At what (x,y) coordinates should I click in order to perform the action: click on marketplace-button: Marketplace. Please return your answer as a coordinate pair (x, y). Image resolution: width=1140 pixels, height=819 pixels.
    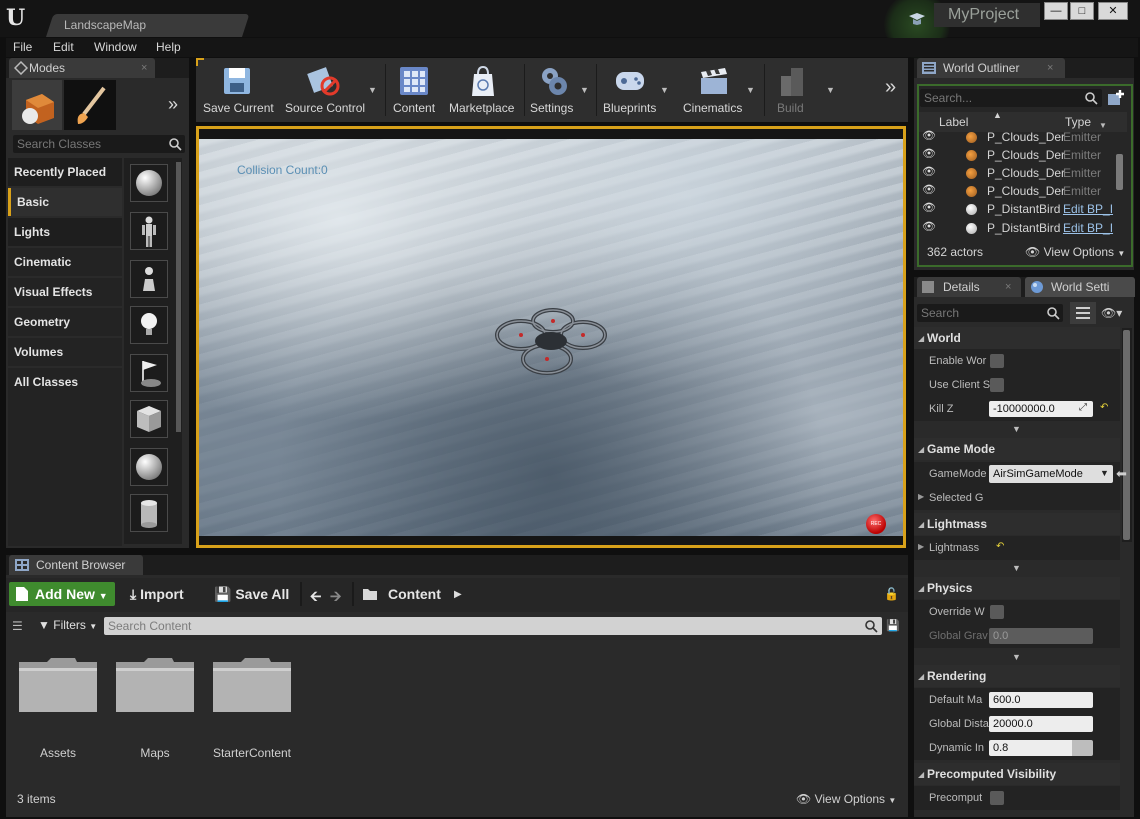
    Looking at the image, I should click on (481, 108).